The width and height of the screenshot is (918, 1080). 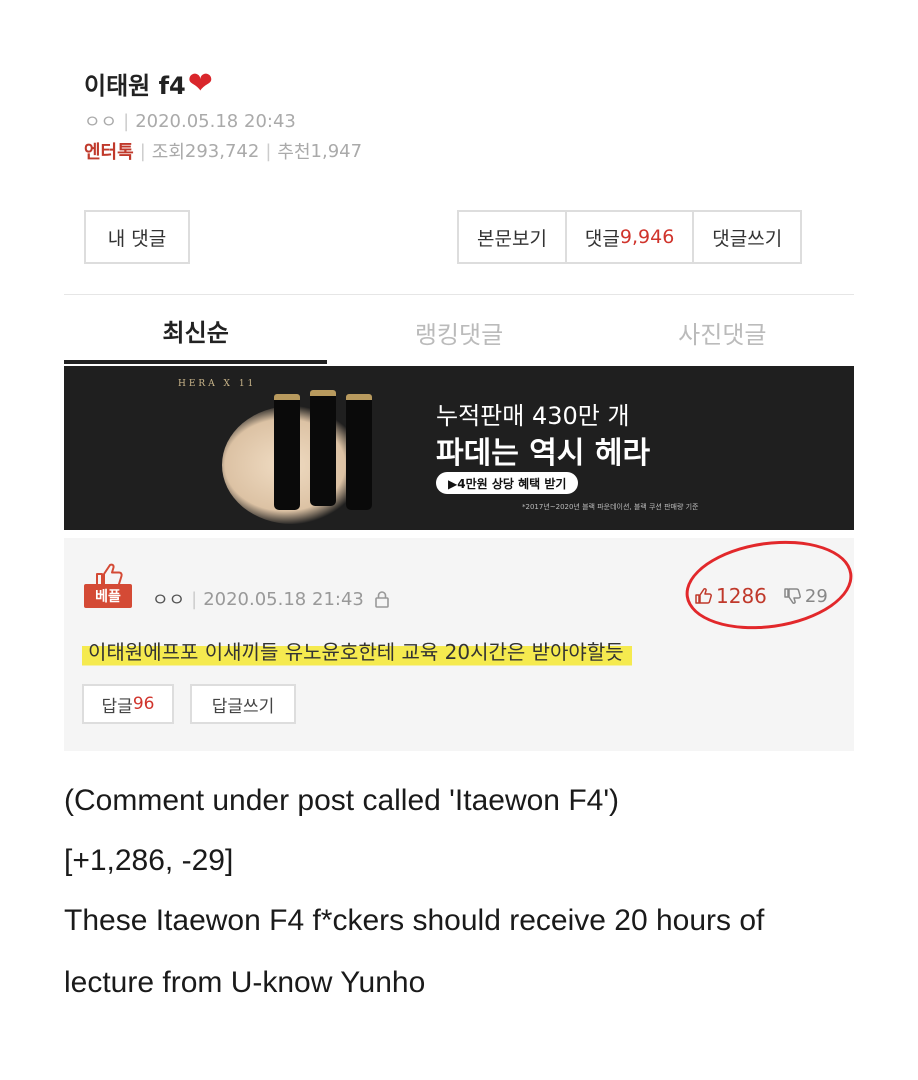 I want to click on section-divider, so click(x=459, y=294).